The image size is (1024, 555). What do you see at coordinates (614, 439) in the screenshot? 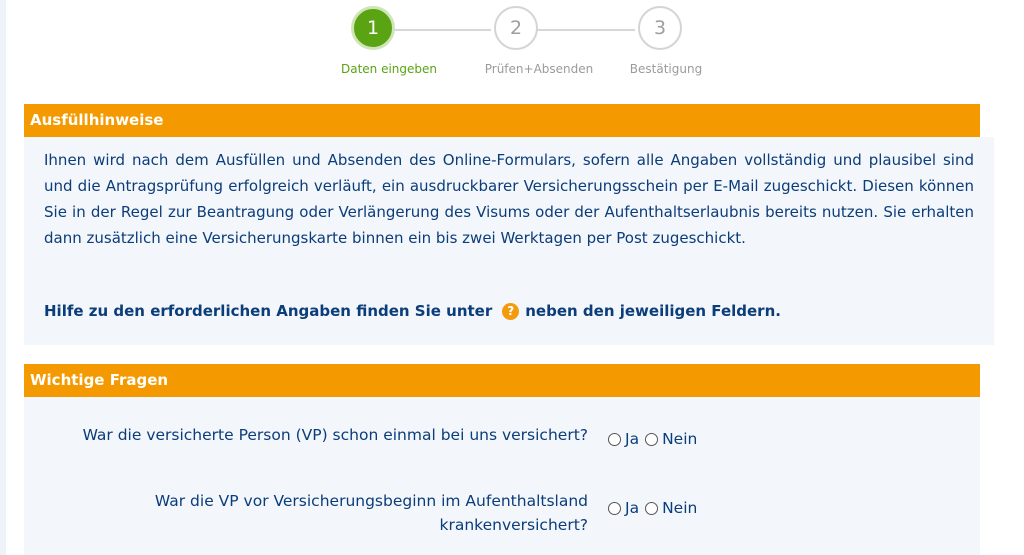
I see `question-1-yes-radio` at bounding box center [614, 439].